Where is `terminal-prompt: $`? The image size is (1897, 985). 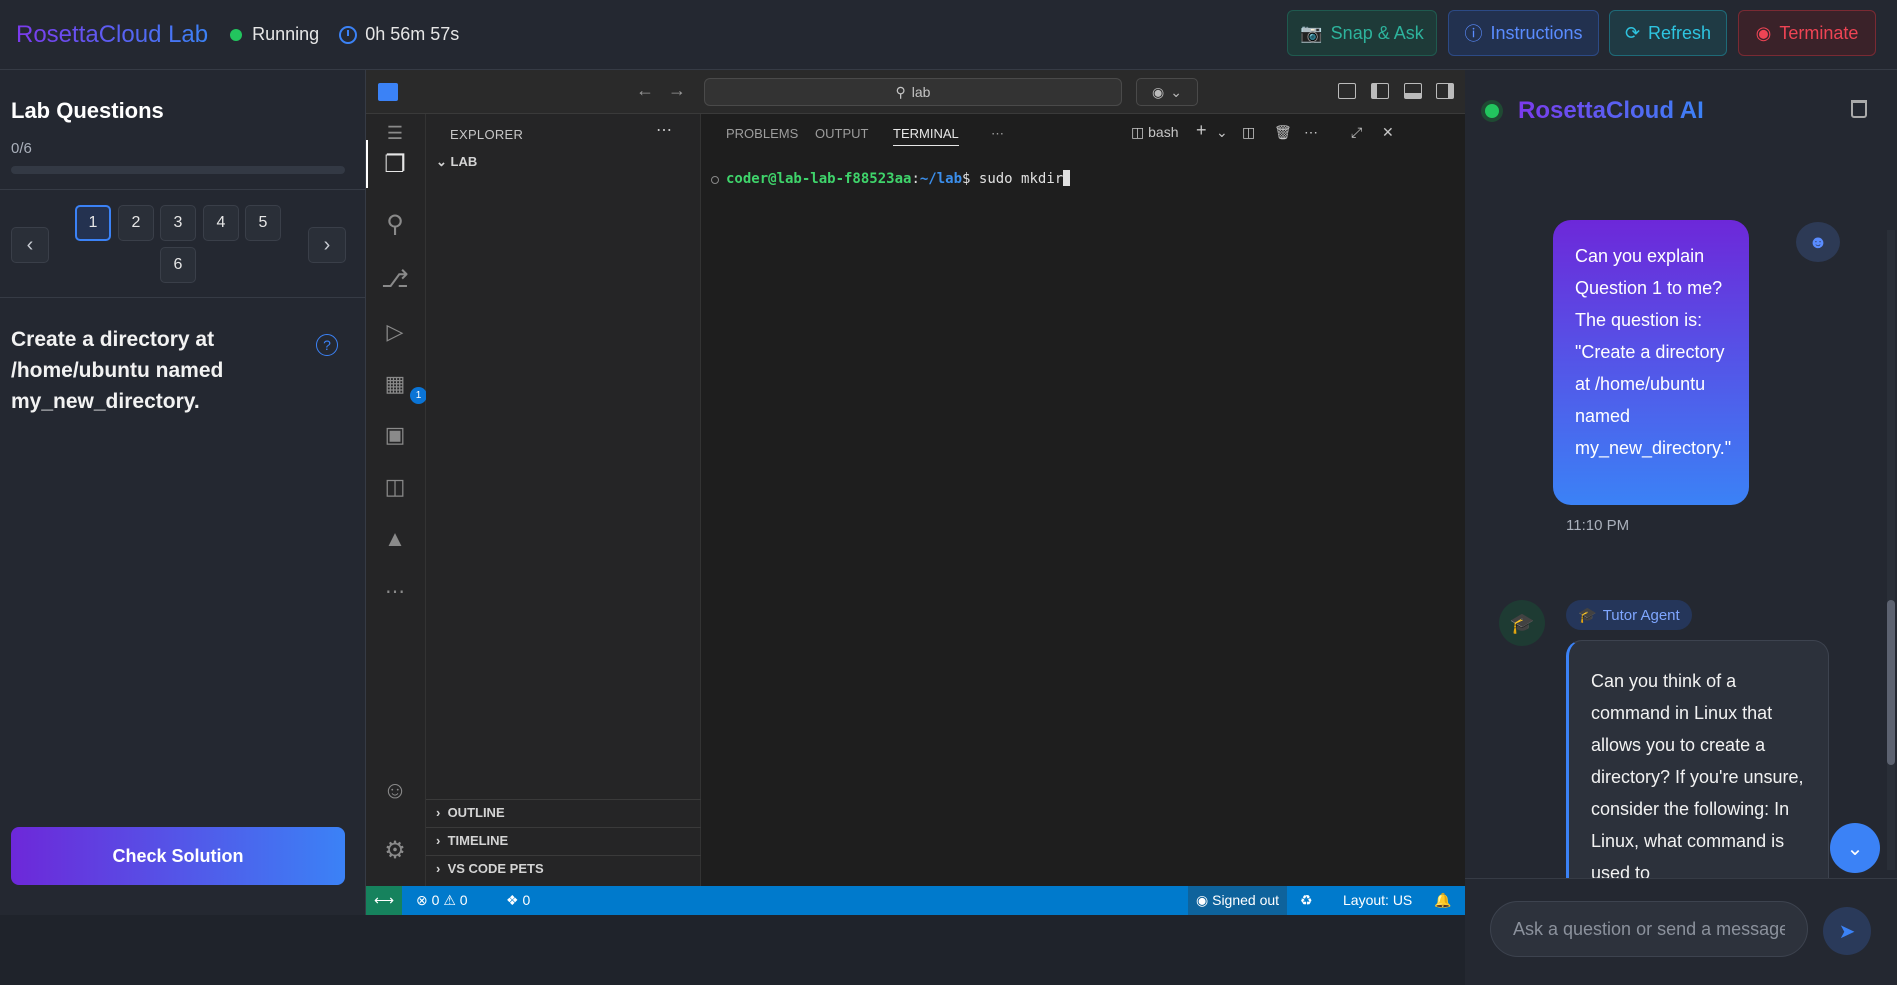
terminal-prompt: $ is located at coordinates (970, 179).